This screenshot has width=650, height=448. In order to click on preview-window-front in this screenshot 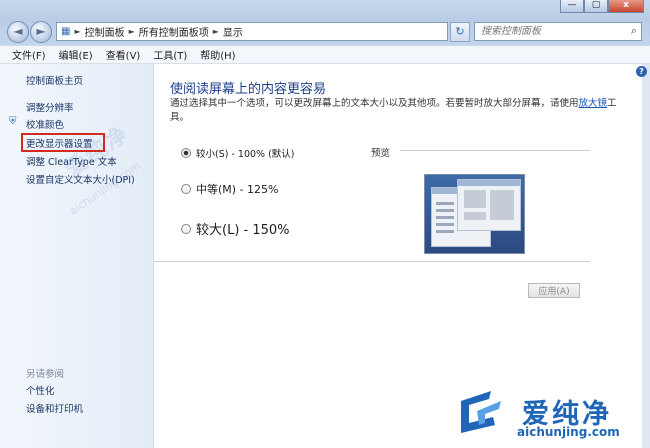, I will do `click(489, 205)`.